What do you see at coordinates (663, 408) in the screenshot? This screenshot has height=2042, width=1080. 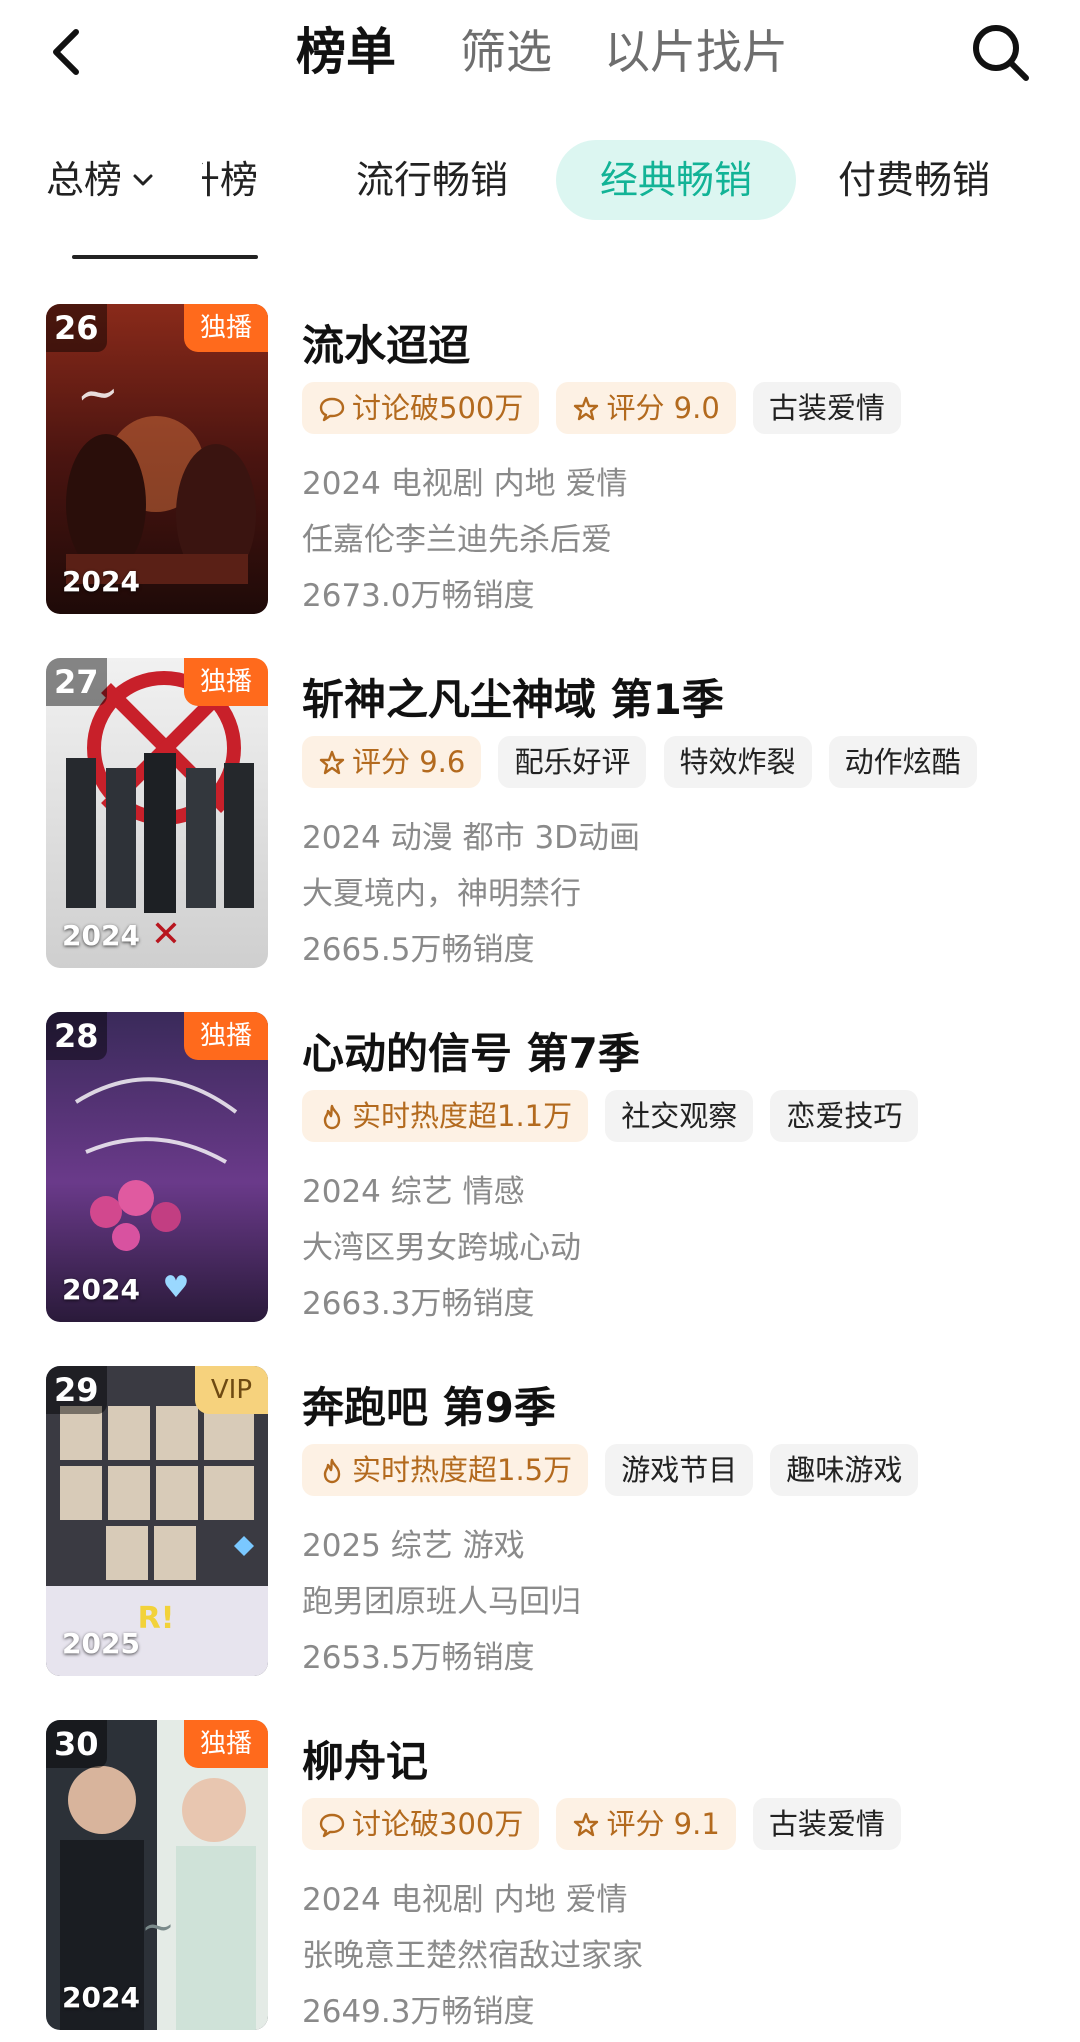 I see `chip-text: 评分 9.0` at bounding box center [663, 408].